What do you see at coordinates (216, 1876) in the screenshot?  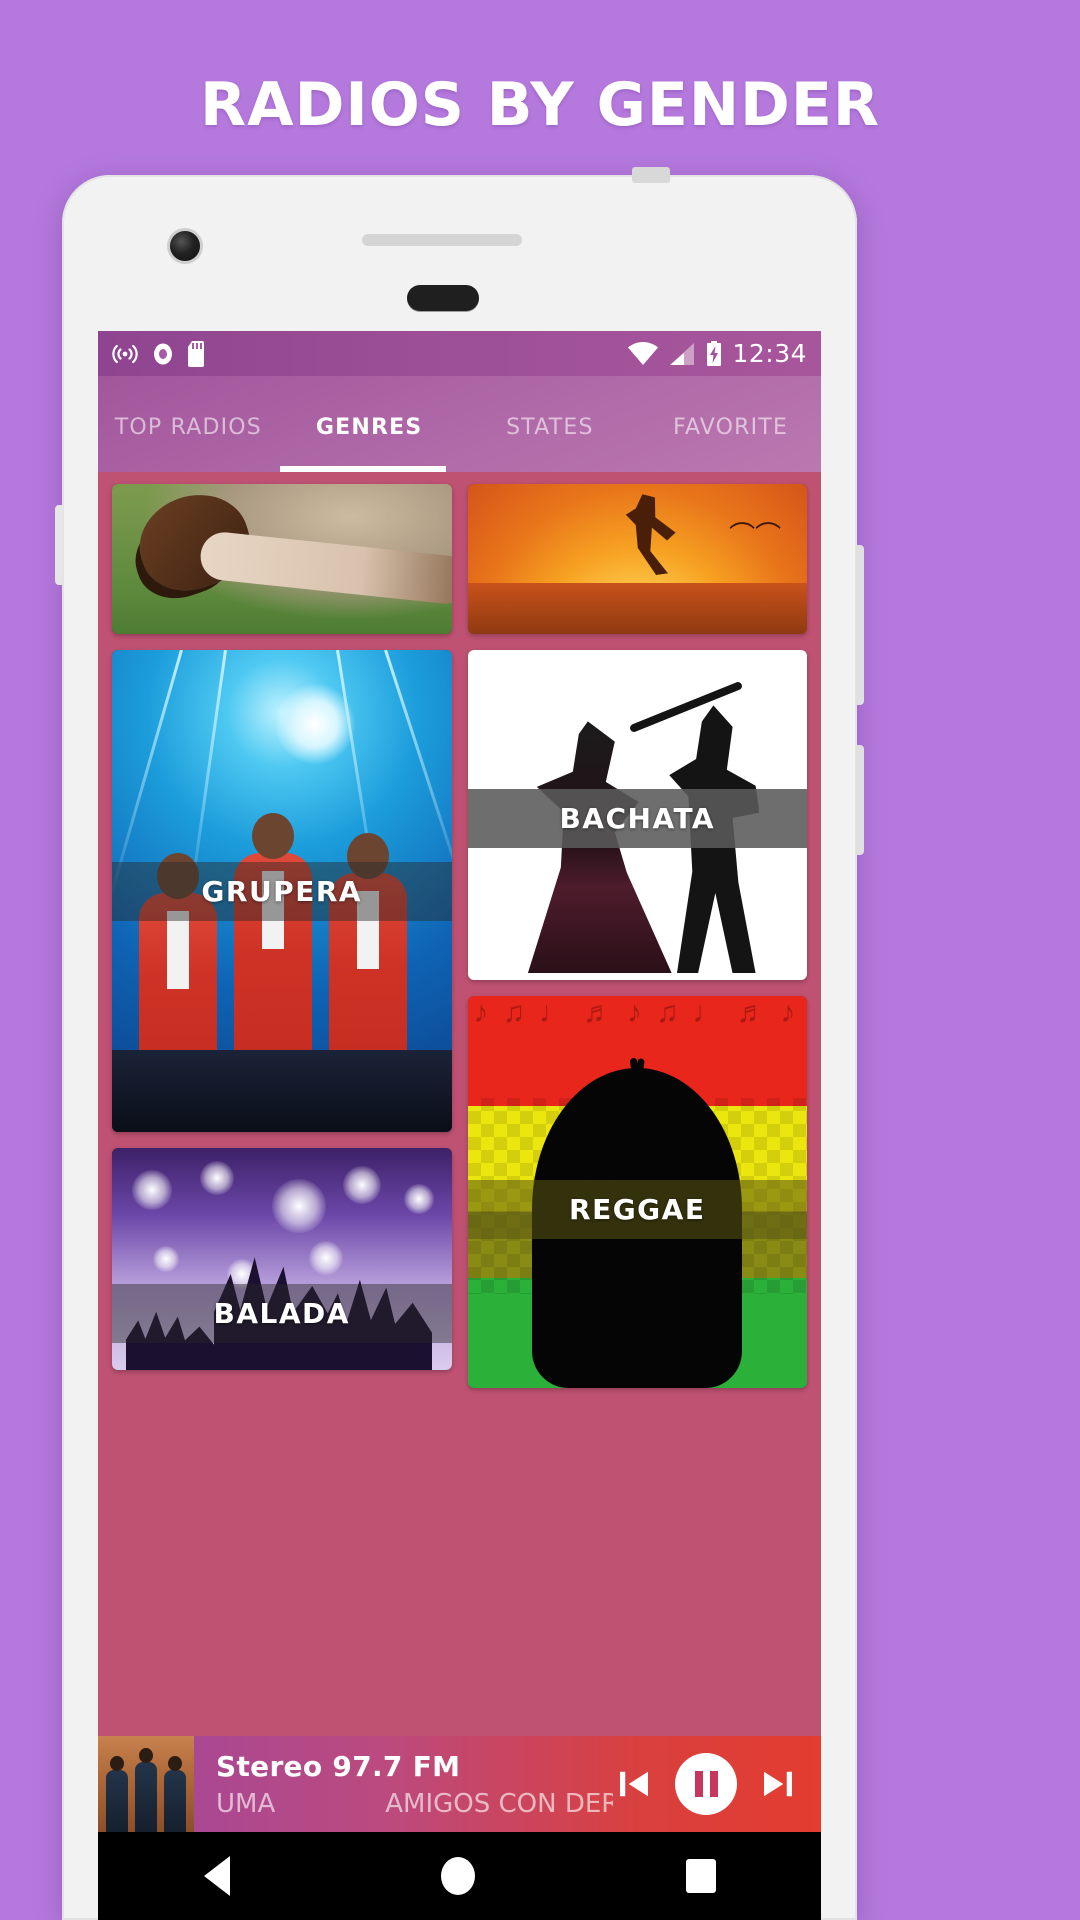 I see `back-triangle-icon` at bounding box center [216, 1876].